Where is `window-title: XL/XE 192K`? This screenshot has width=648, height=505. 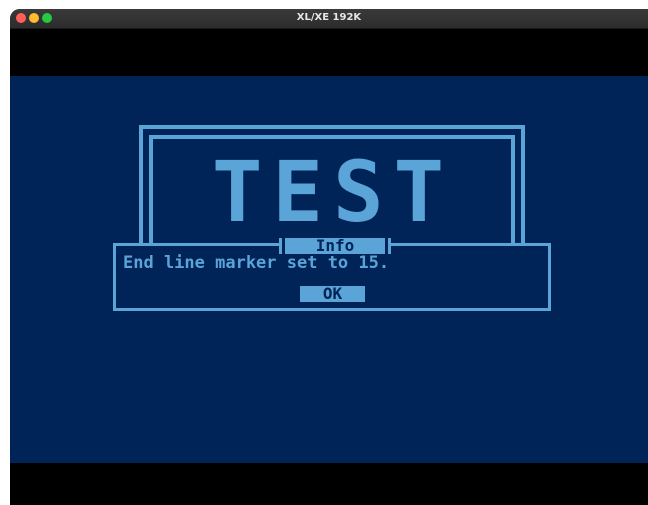
window-title: XL/XE 192K is located at coordinates (329, 17).